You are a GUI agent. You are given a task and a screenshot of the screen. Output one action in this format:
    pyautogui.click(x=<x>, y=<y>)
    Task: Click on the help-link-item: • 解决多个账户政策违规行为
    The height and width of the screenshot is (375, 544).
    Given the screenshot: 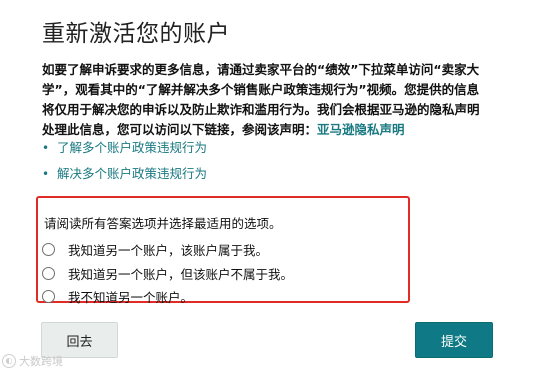 What is the action you would take?
    pyautogui.click(x=124, y=179)
    